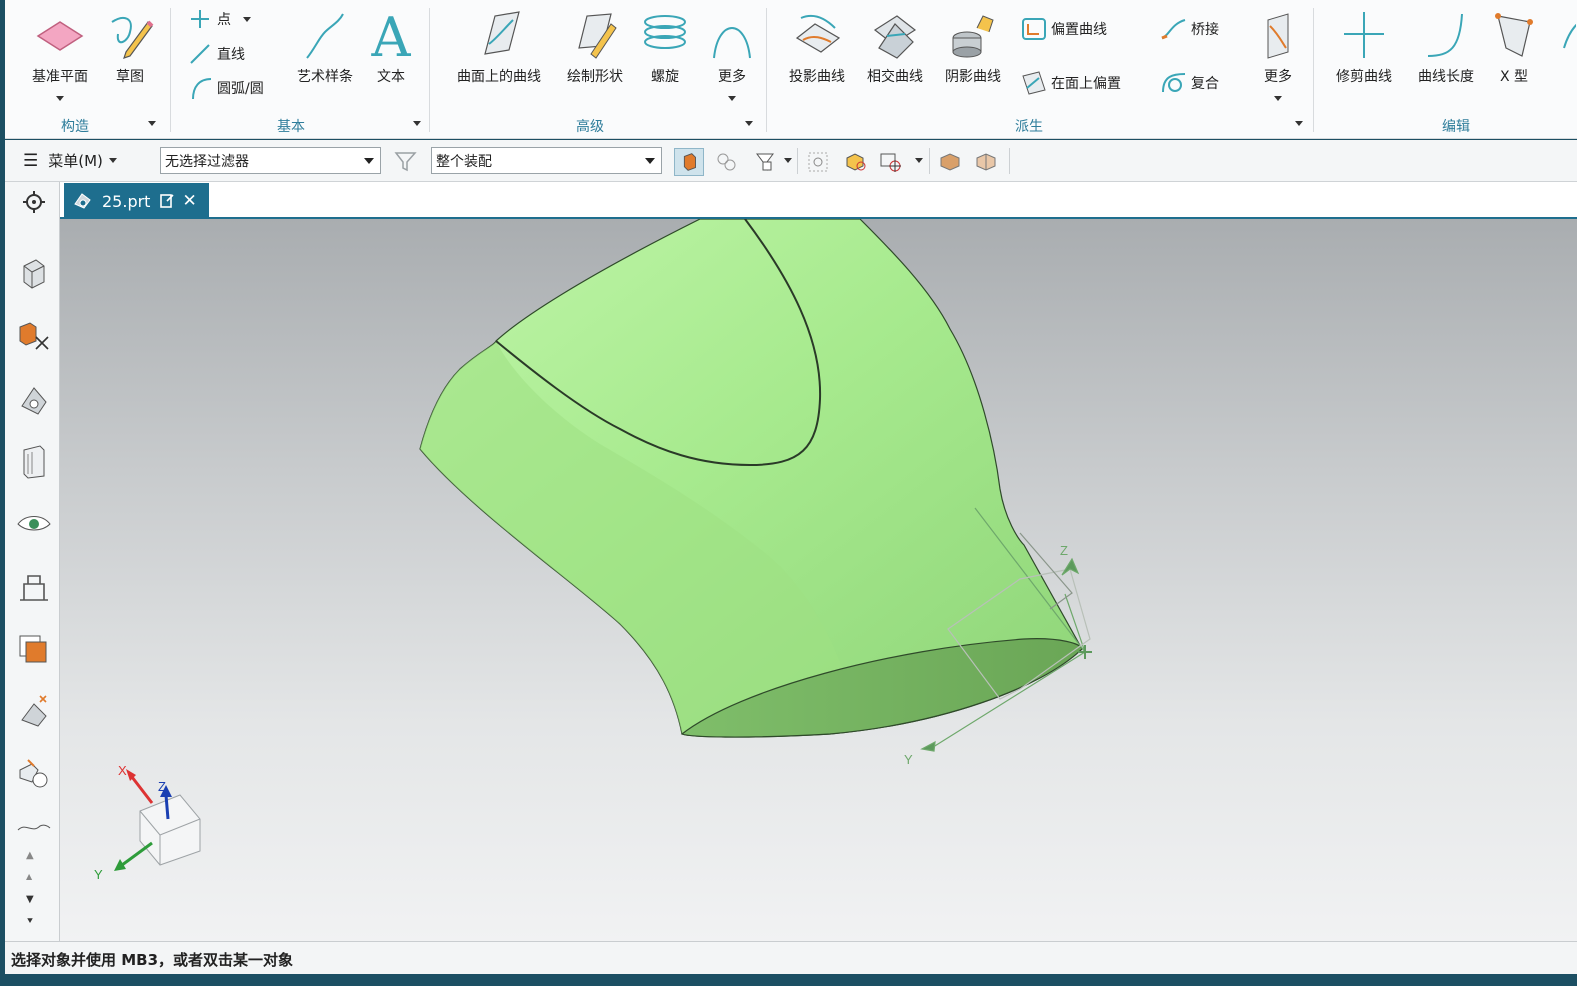  I want to click on point-label: 点, so click(224, 20).